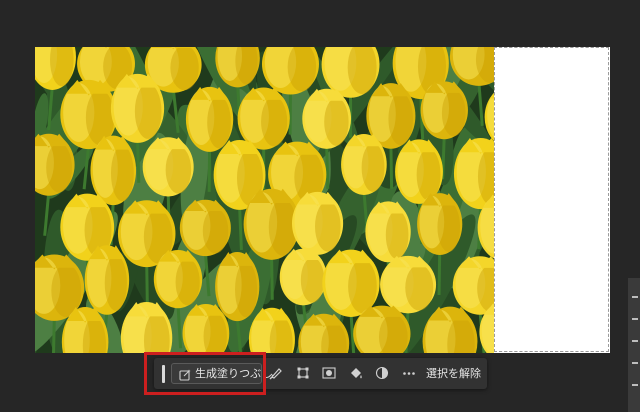  I want to click on invert-icon, so click(382, 373).